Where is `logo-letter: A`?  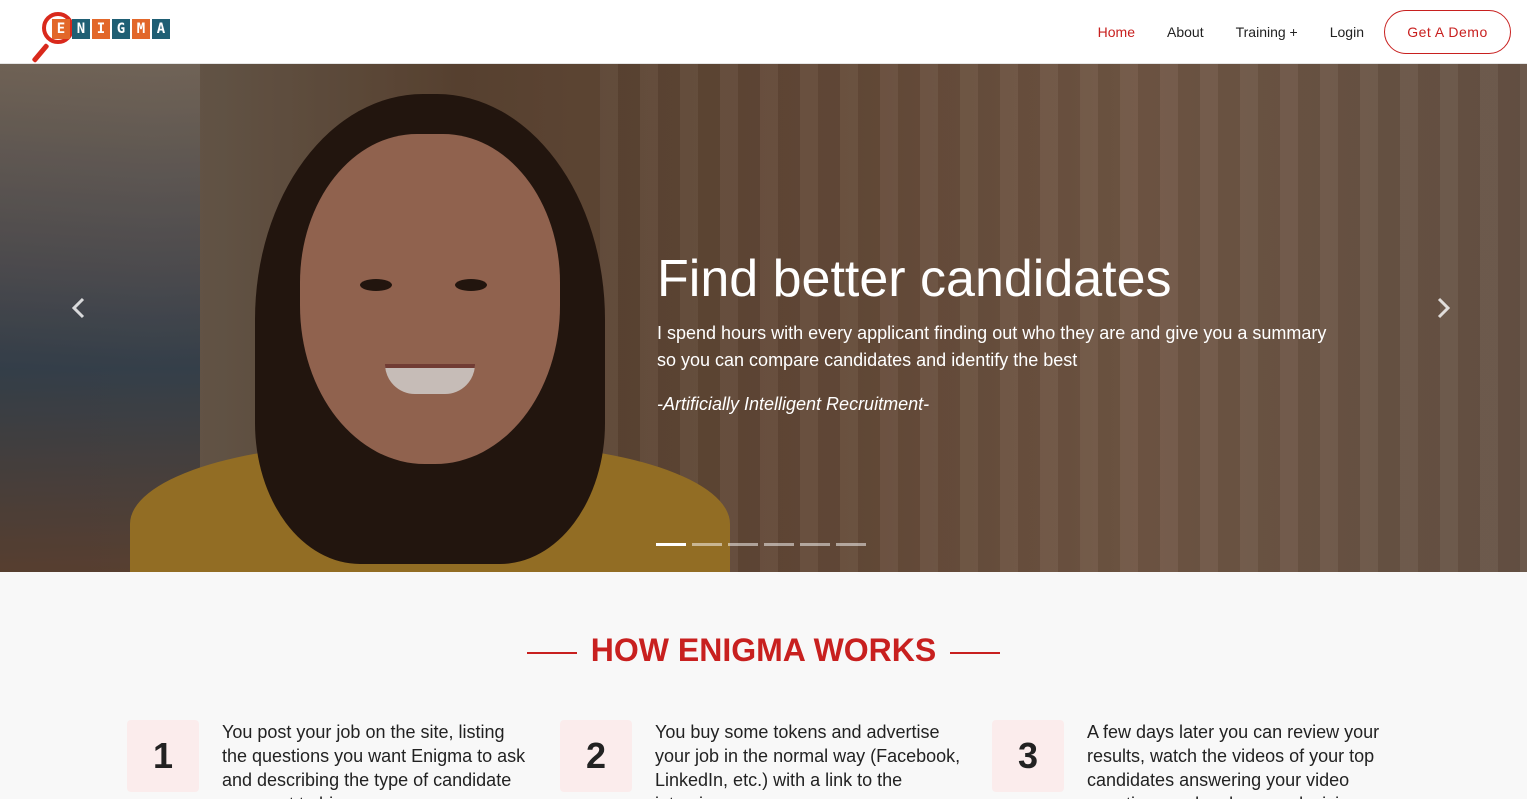 logo-letter: A is located at coordinates (161, 29).